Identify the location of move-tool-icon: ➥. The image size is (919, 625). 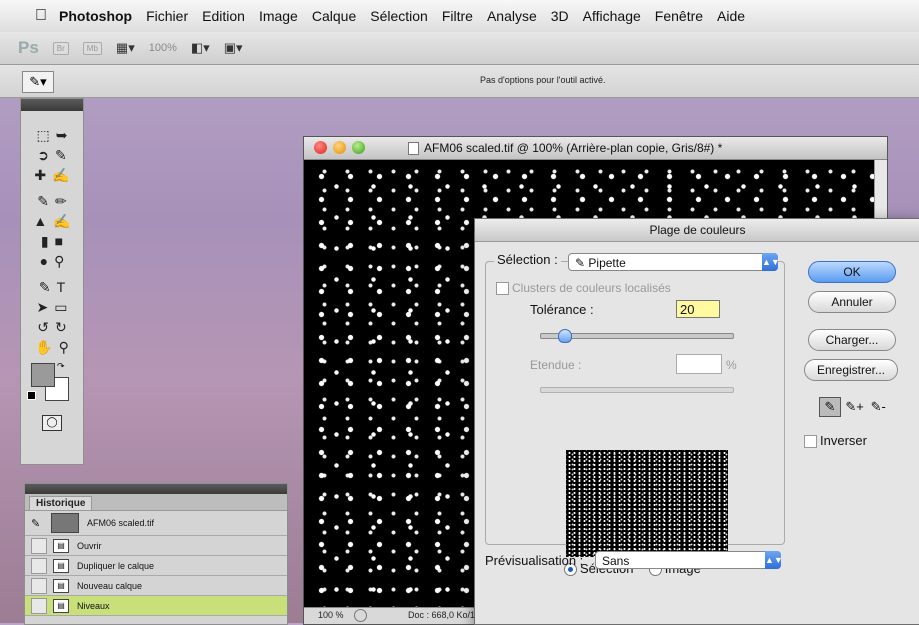
(62, 135).